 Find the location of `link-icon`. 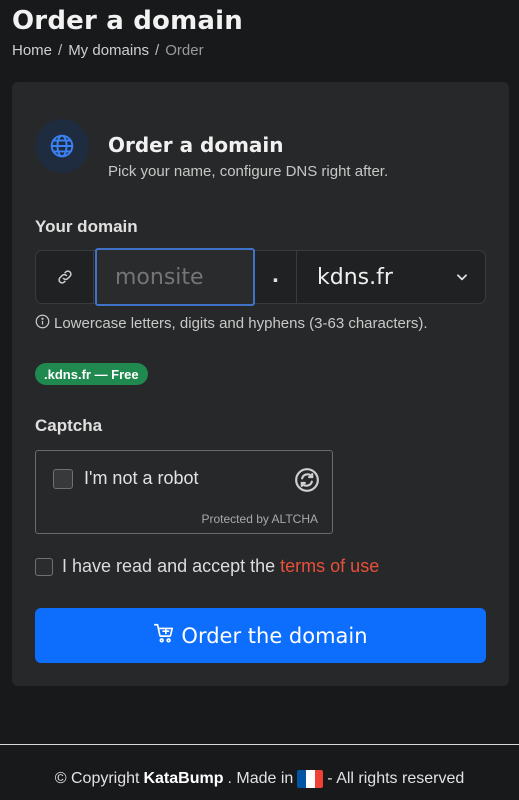

link-icon is located at coordinates (65, 277).